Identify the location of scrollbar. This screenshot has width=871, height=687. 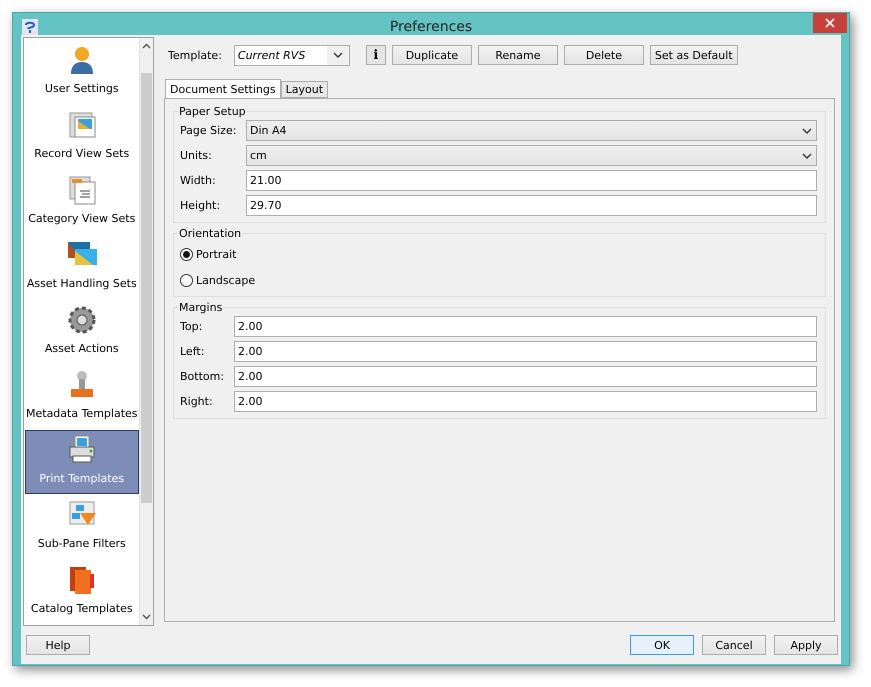
(145, 331).